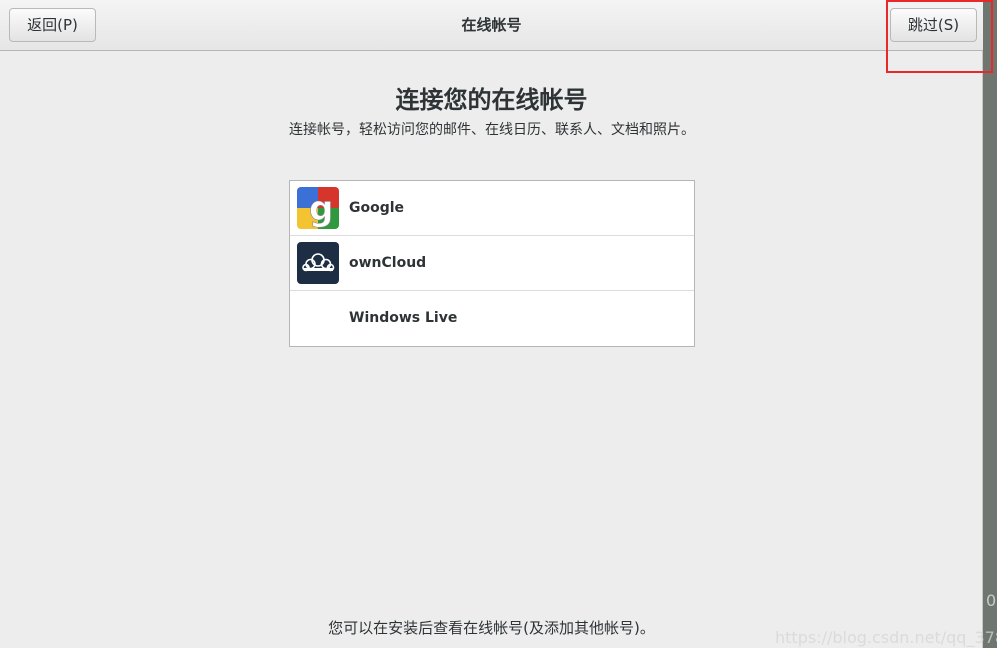 This screenshot has height=648, width=997. Describe the element at coordinates (403, 318) in the screenshot. I see `provider-label-windows-live: Windows Live` at that location.